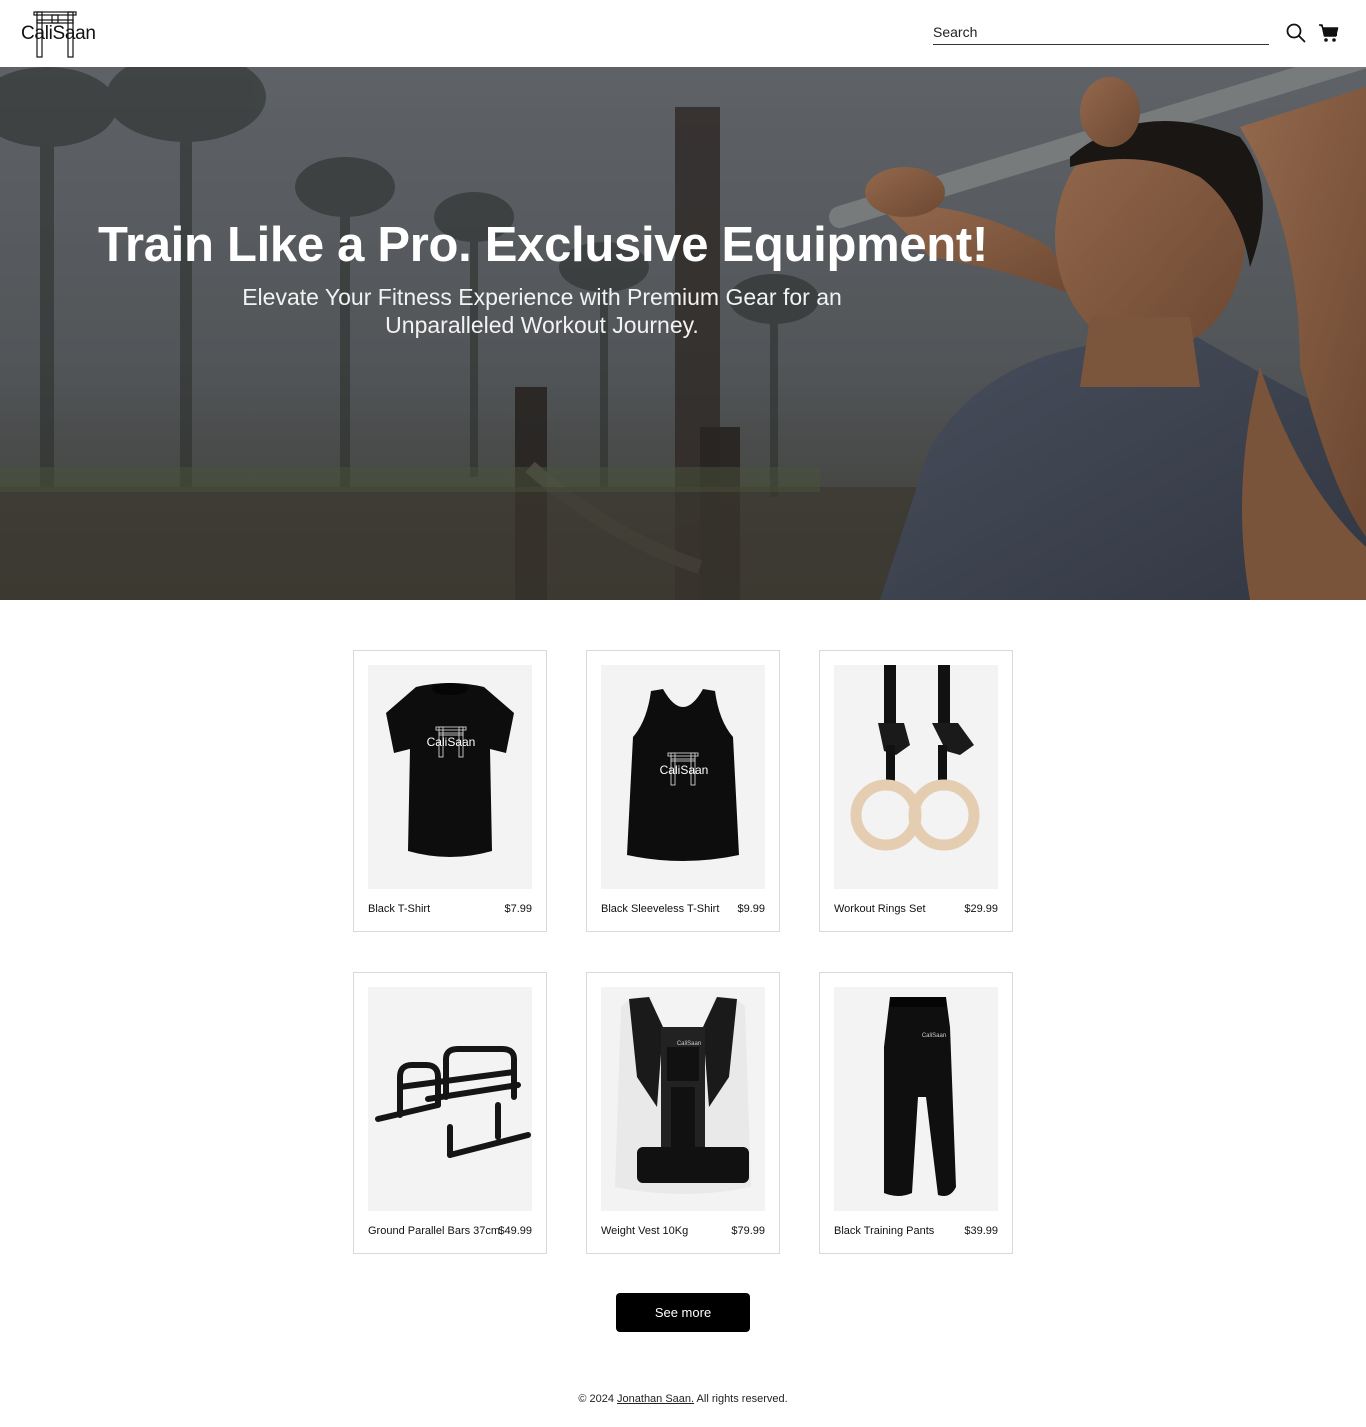 The height and width of the screenshot is (1427, 1366). I want to click on hero-title: Train Like a Pro. Exclusive Equipment!, so click(543, 245).